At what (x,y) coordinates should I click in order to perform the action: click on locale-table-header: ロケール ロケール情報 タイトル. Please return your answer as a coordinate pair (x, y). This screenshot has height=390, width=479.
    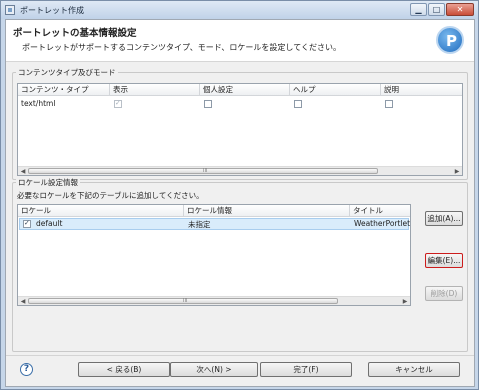
    Looking at the image, I should click on (214, 211).